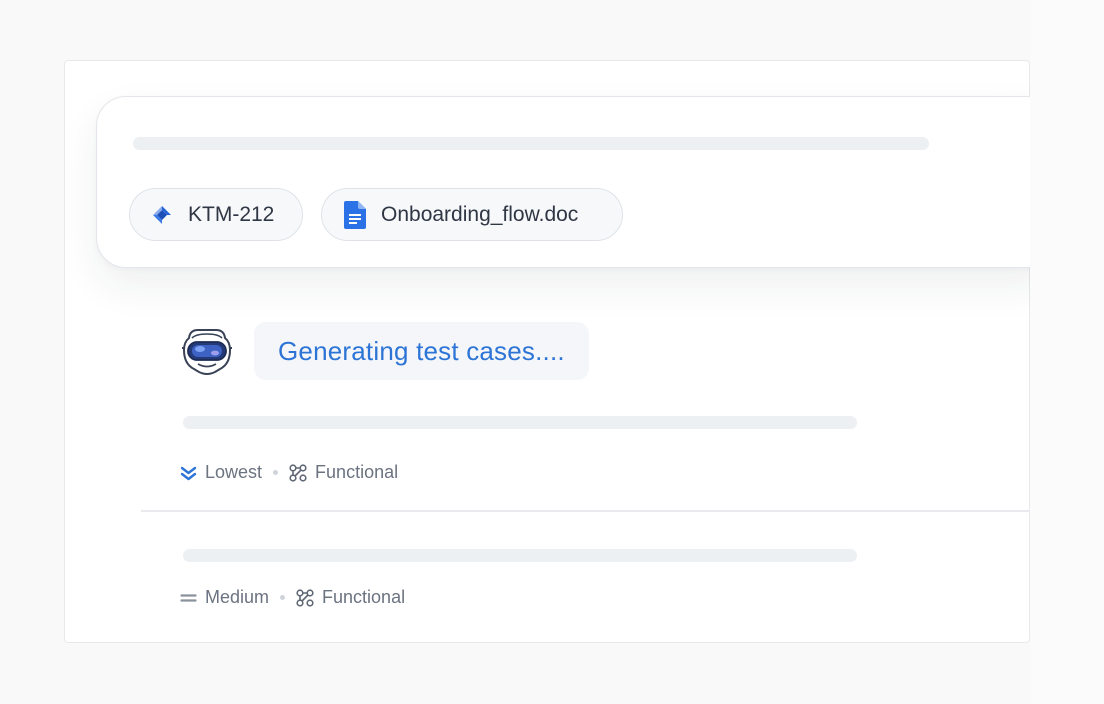 The height and width of the screenshot is (704, 1104). What do you see at coordinates (188, 473) in the screenshot?
I see `double-chevron-down-icon` at bounding box center [188, 473].